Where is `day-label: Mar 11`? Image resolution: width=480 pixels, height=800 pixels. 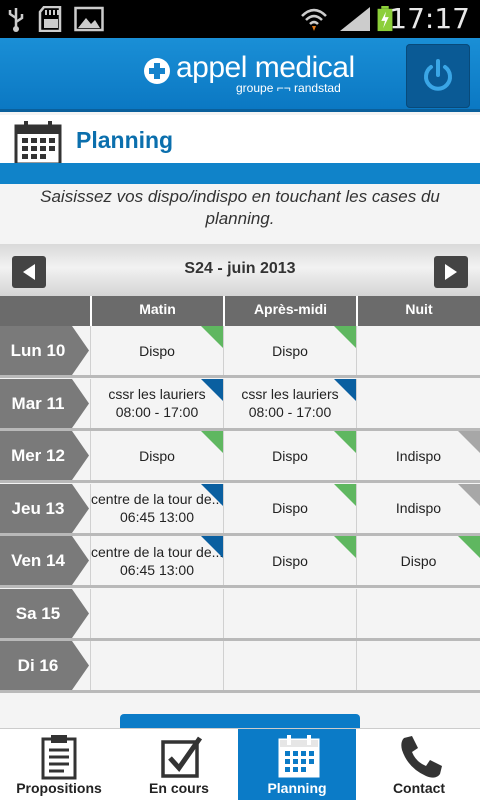 day-label: Mar 11 is located at coordinates (38, 403).